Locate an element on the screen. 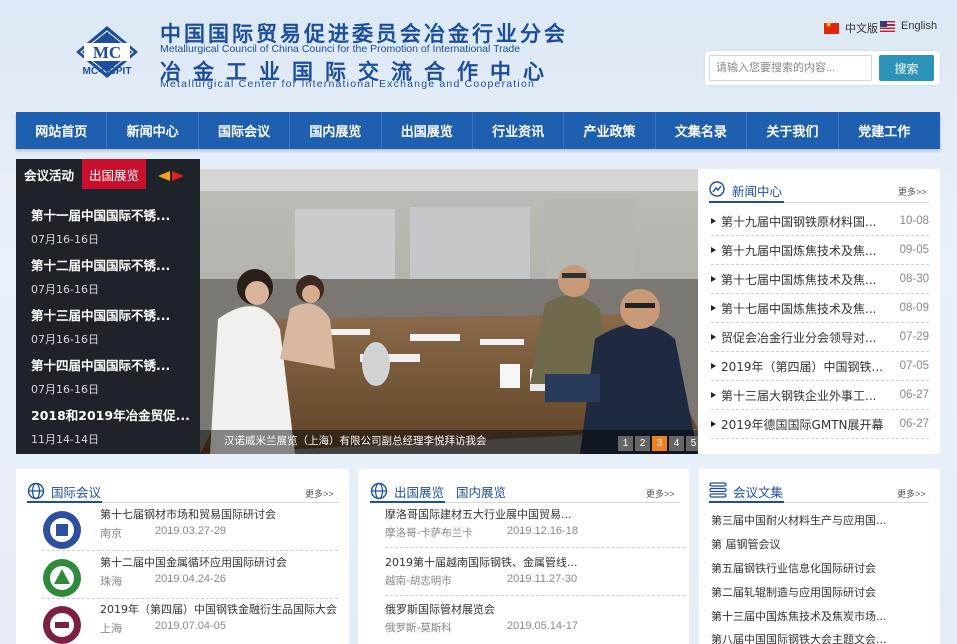 This screenshot has height=644, width=957. conference-item: 第十七届钢材市场和贸易国际研讨会 南京 2019.03.27-29 is located at coordinates (190, 529).